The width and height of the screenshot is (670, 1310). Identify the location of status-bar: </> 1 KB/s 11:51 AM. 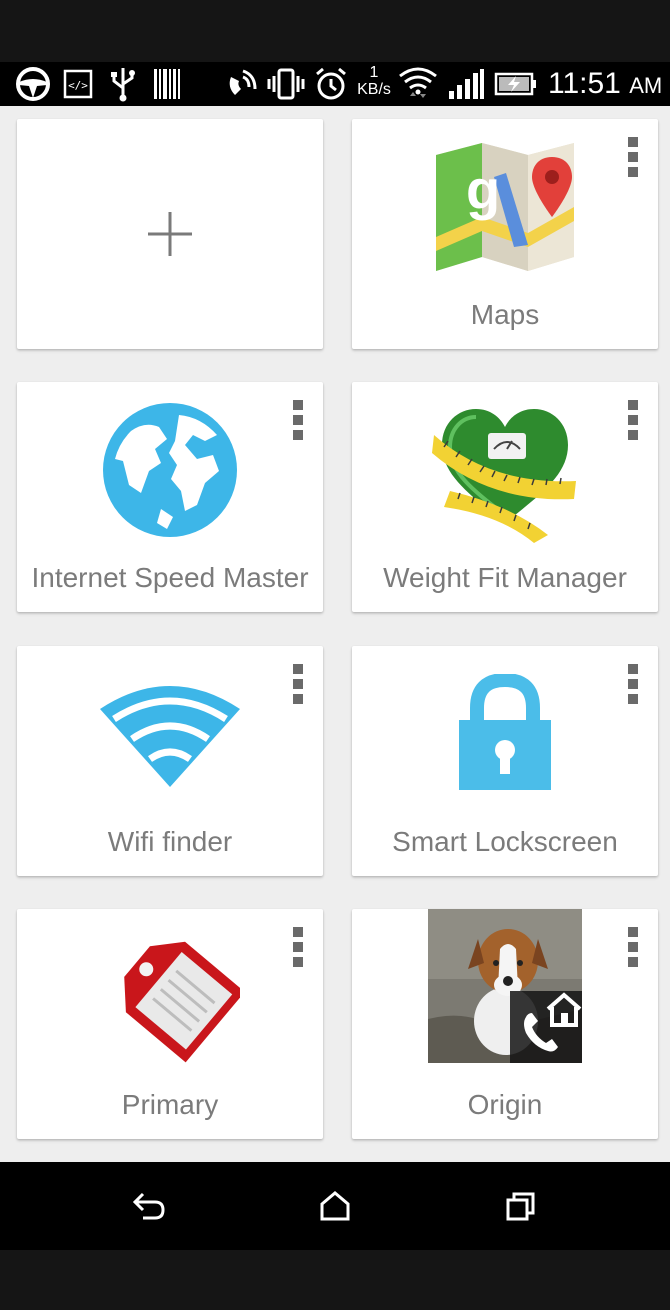
(335, 84).